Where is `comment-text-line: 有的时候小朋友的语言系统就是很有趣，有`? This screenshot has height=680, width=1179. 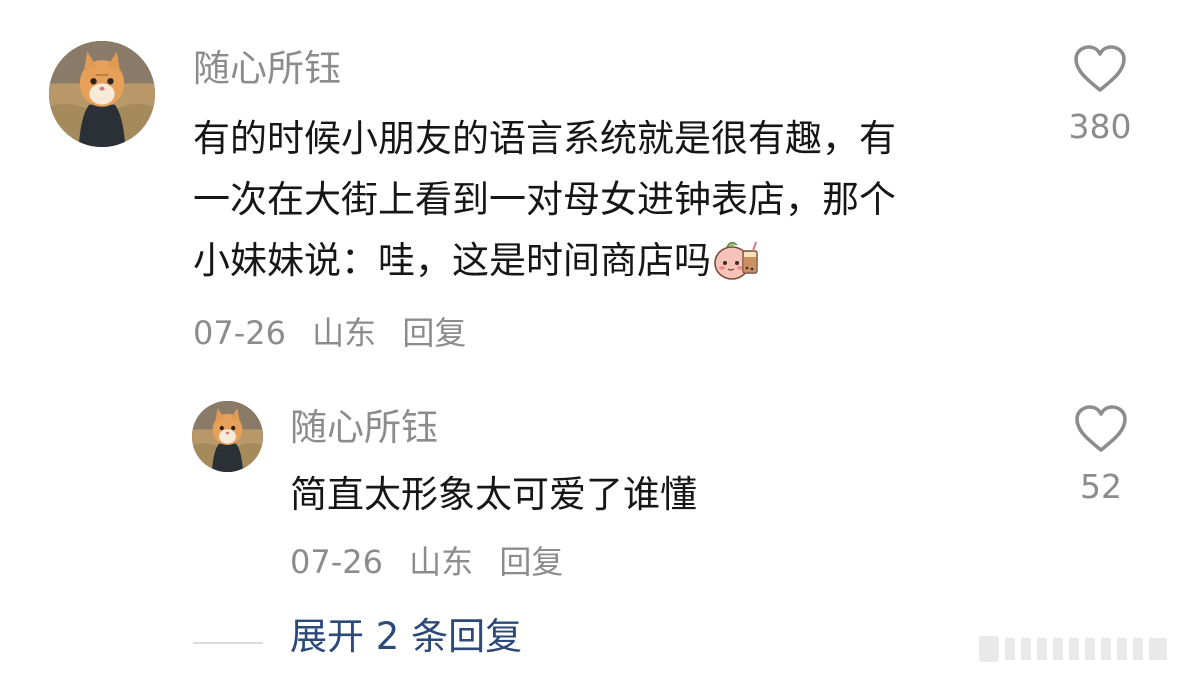
comment-text-line: 有的时候小朋友的语言系统就是很有趣，有 is located at coordinates (544, 138).